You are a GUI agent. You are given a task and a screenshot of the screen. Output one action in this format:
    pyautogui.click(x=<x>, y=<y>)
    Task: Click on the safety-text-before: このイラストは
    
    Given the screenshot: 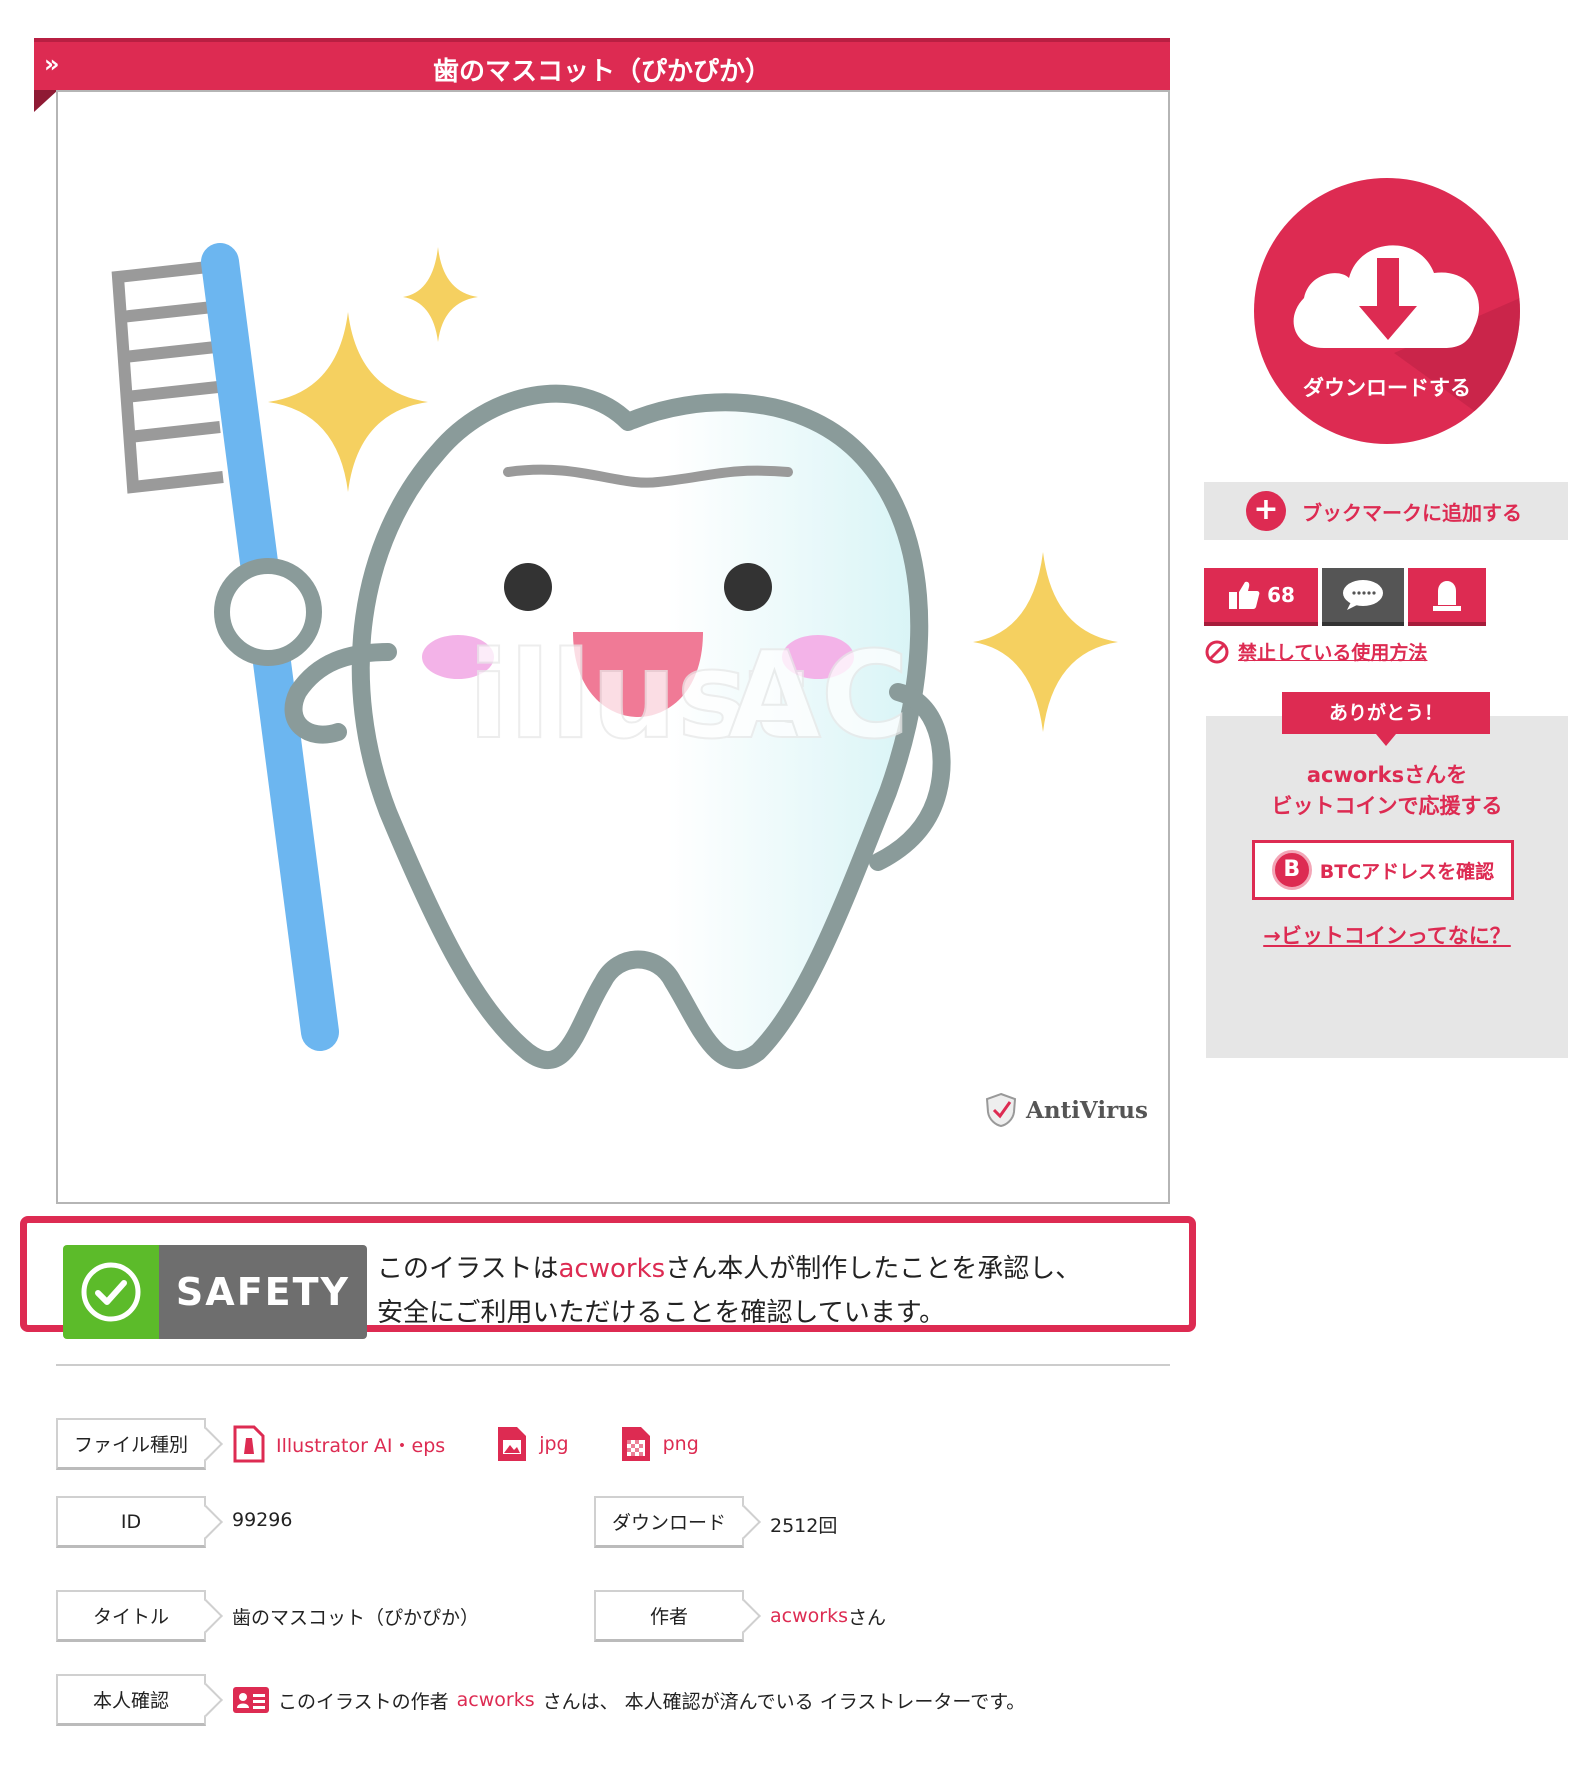 What is the action you would take?
    pyautogui.click(x=468, y=1269)
    